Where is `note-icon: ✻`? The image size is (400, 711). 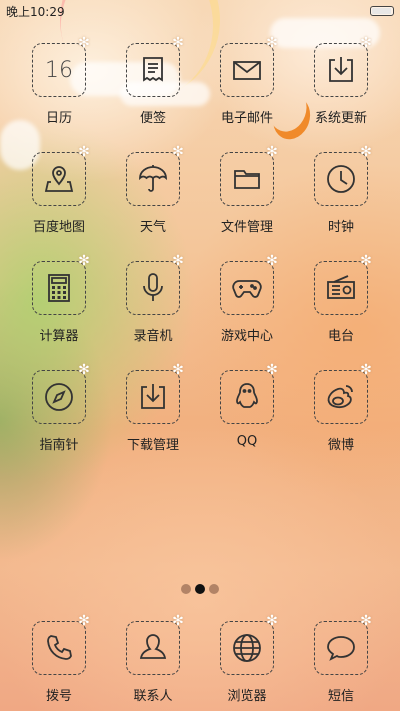 note-icon: ✻ is located at coordinates (155, 66).